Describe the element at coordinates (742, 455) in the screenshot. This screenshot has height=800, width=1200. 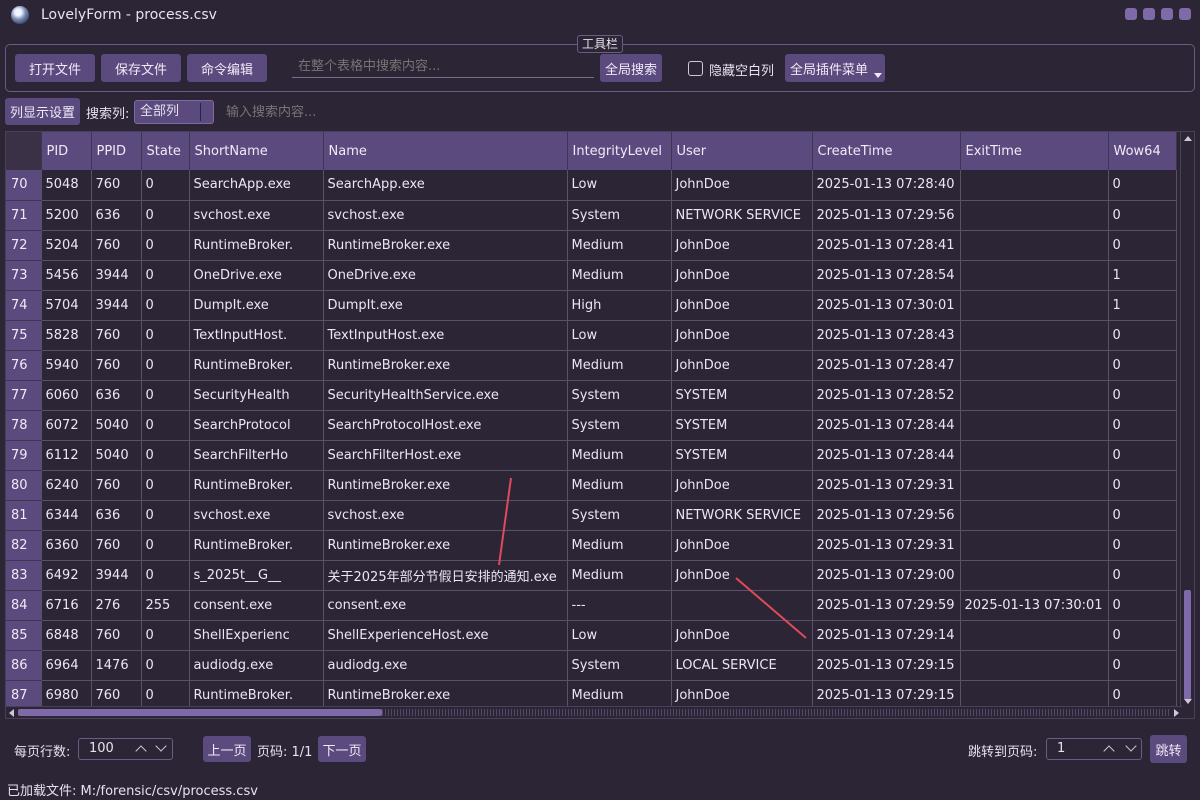
I see `table-cell: SYSTEM` at that location.